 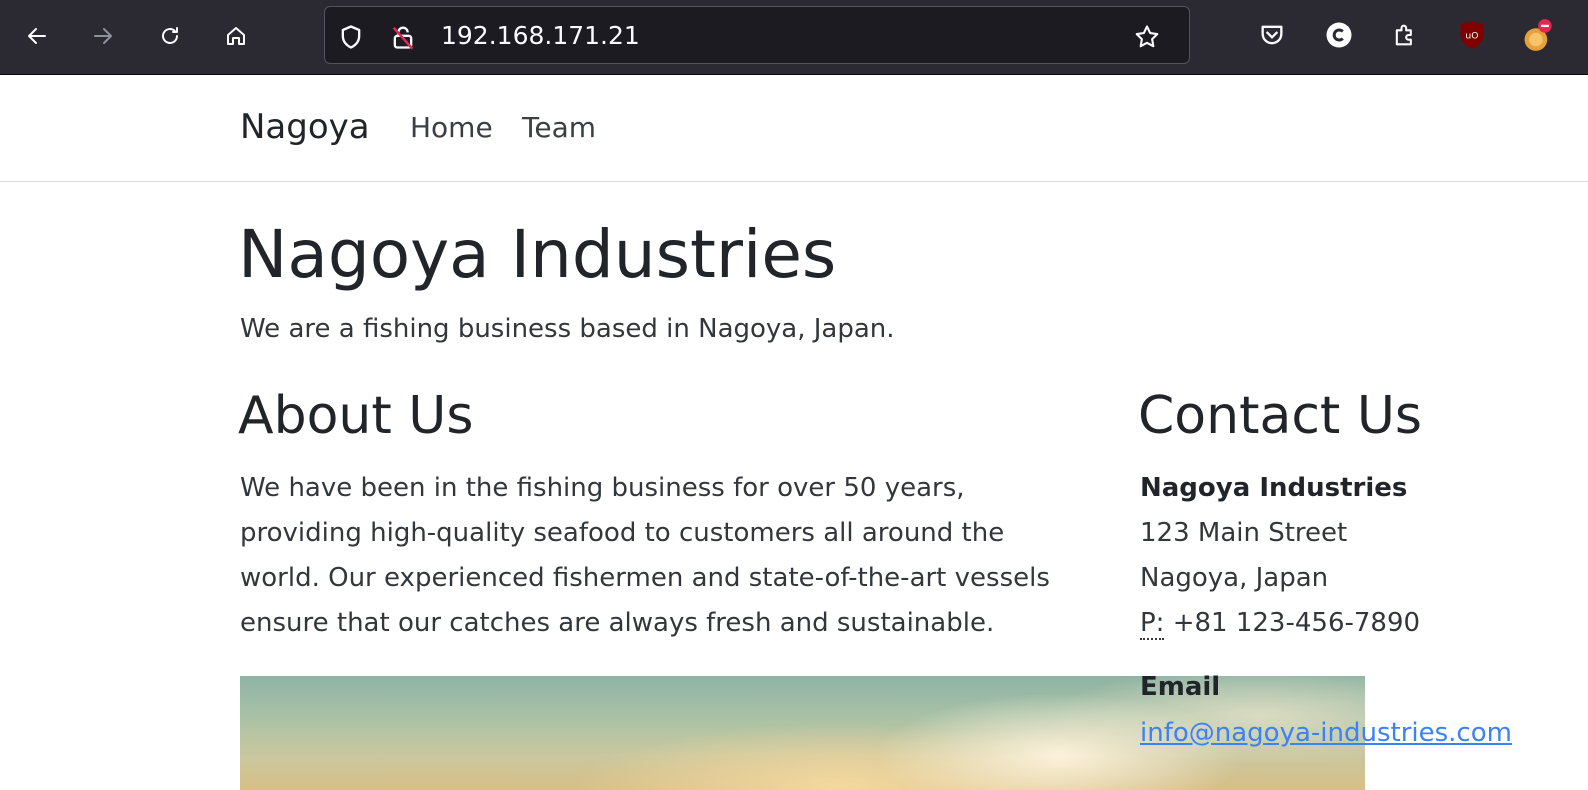 I want to click on bookmark-star-icon, so click(x=1147, y=37).